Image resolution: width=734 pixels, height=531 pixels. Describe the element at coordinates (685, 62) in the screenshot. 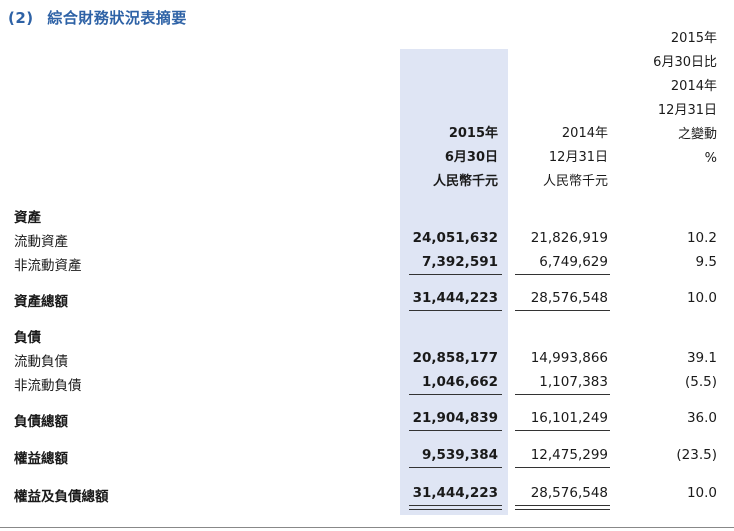

I see `header-col3-line2: 6月30日比` at that location.